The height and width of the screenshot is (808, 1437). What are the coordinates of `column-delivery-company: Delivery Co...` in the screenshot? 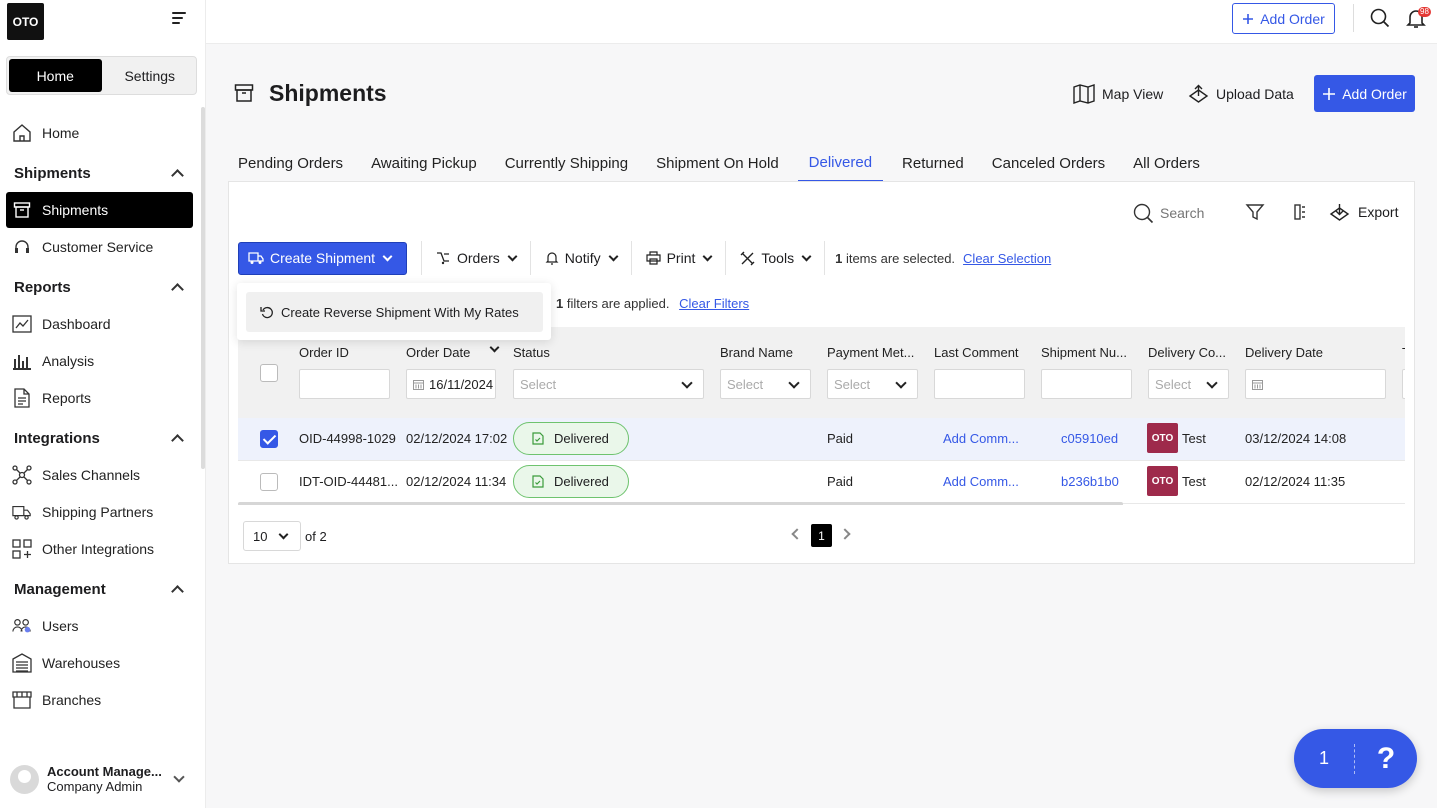 It's located at (1187, 352).